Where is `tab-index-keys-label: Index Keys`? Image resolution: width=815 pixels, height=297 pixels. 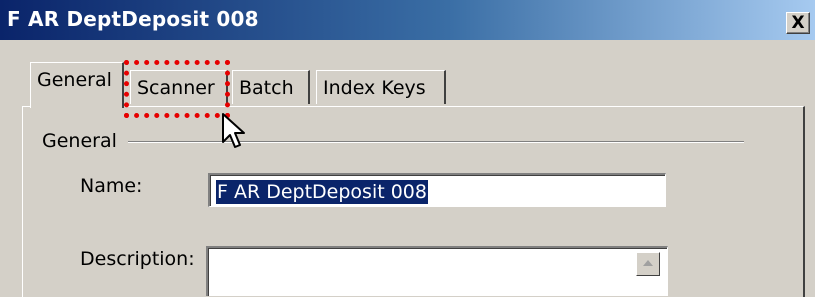
tab-index-keys-label: Index Keys is located at coordinates (374, 88).